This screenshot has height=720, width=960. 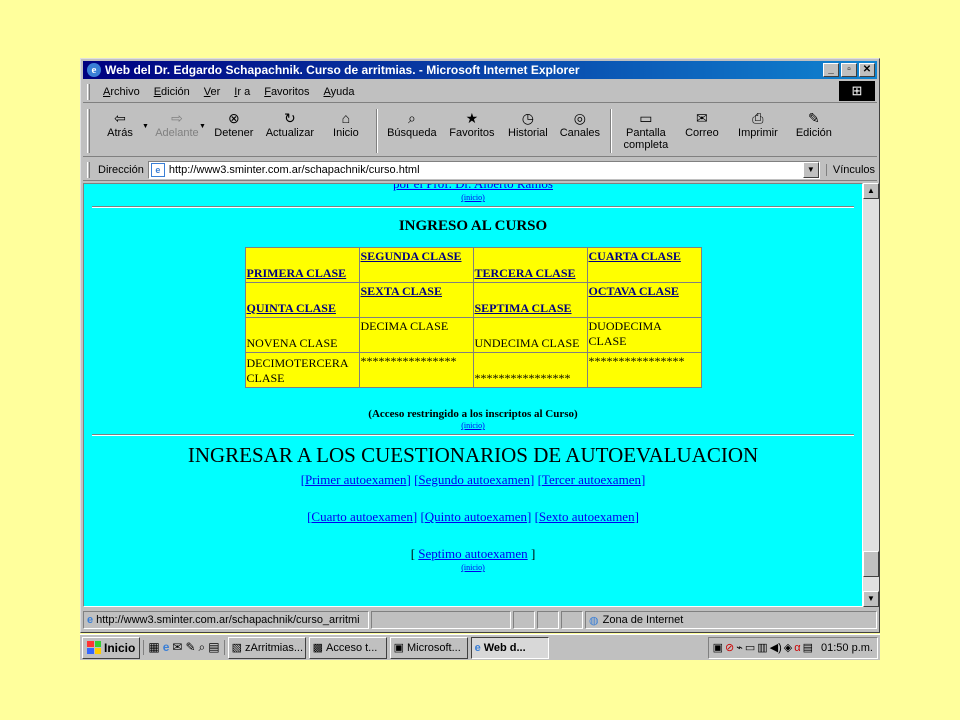 I want to click on back-button: ⇦ Atrás, so click(x=120, y=124).